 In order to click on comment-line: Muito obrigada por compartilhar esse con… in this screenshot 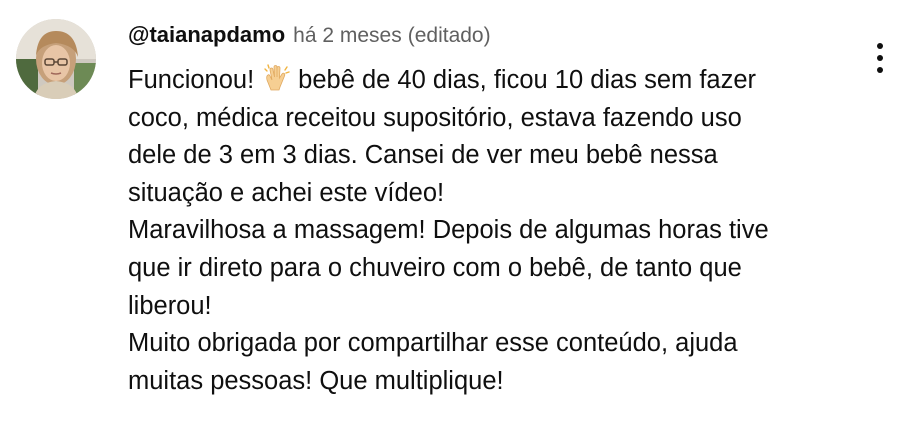, I will do `click(433, 343)`.